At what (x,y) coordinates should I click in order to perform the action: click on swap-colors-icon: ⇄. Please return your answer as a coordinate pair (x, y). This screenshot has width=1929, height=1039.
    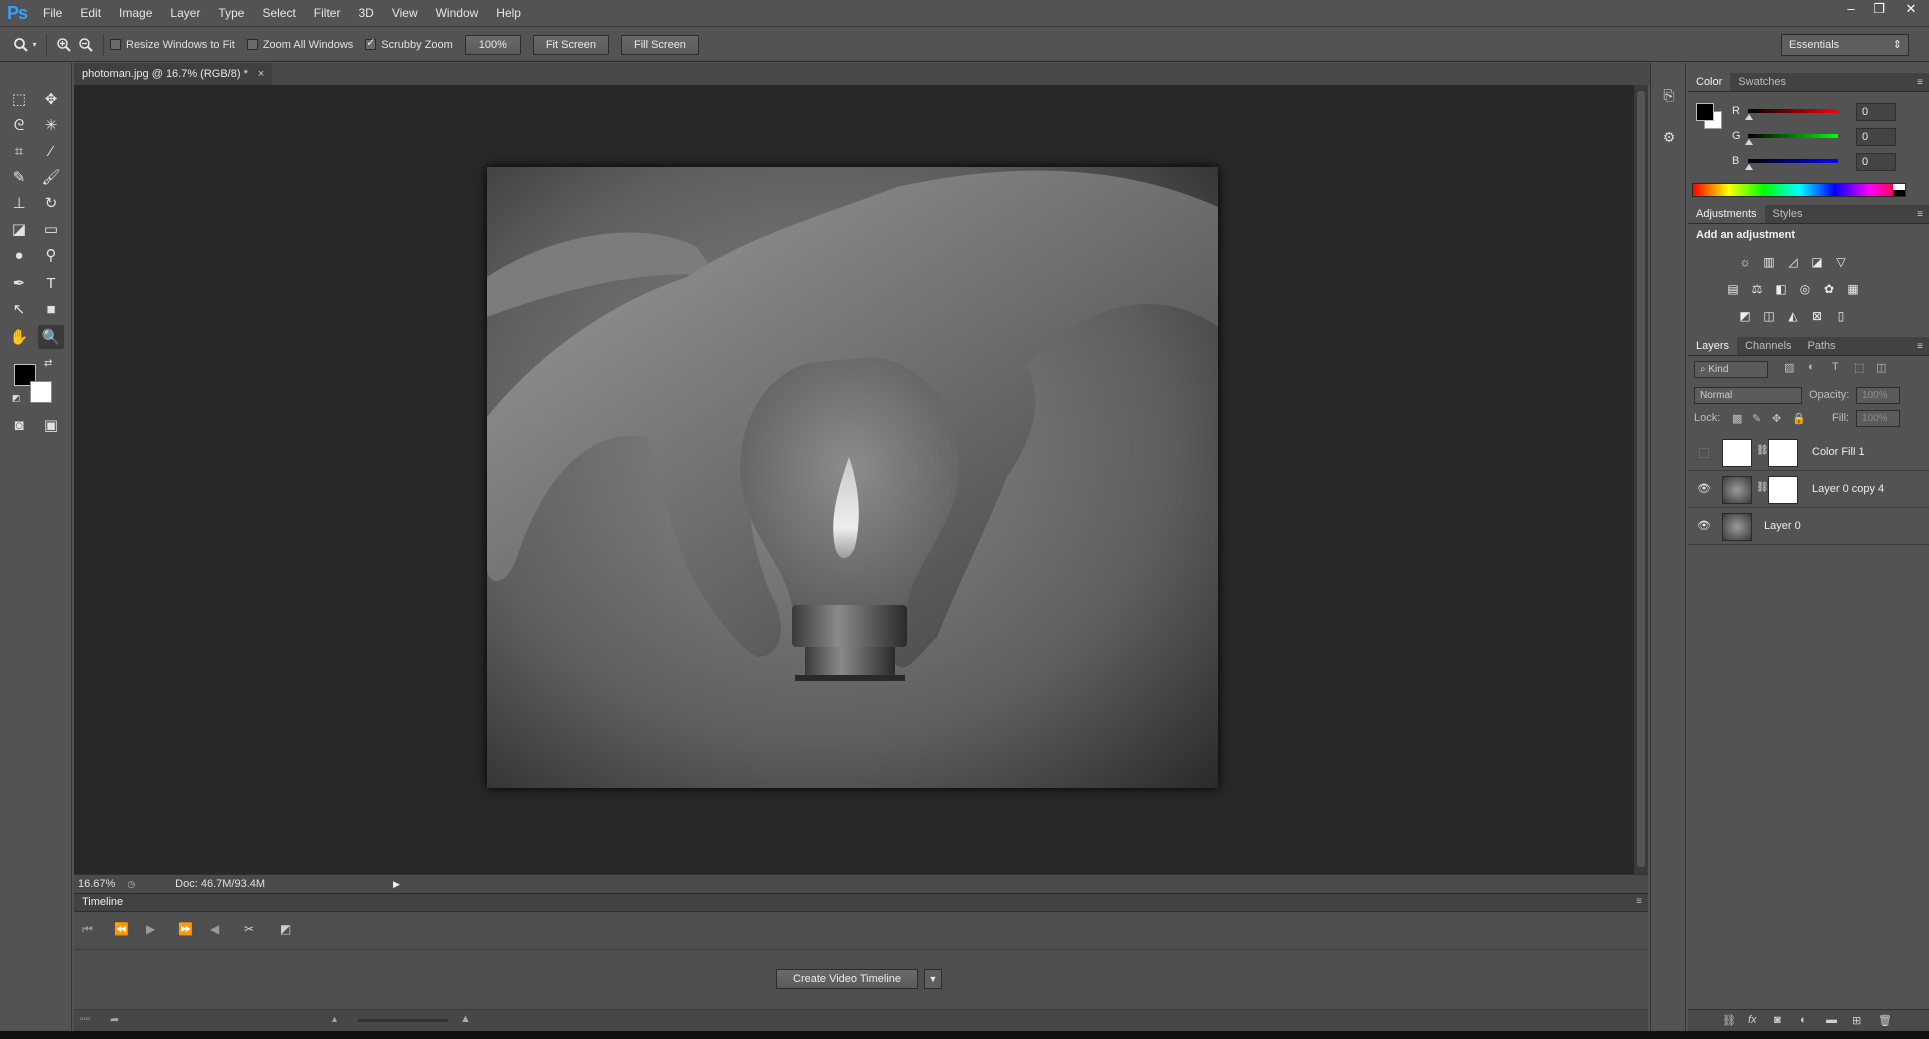
    Looking at the image, I should click on (48, 363).